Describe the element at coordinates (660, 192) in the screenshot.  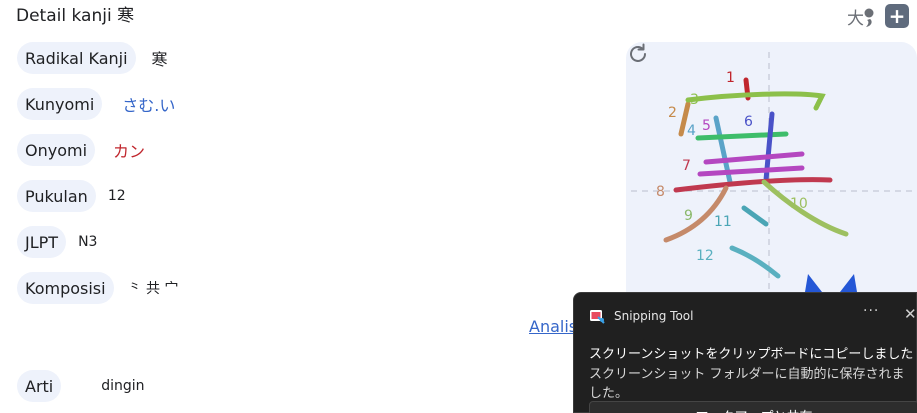
I see `stroke-number-8: 8` at that location.